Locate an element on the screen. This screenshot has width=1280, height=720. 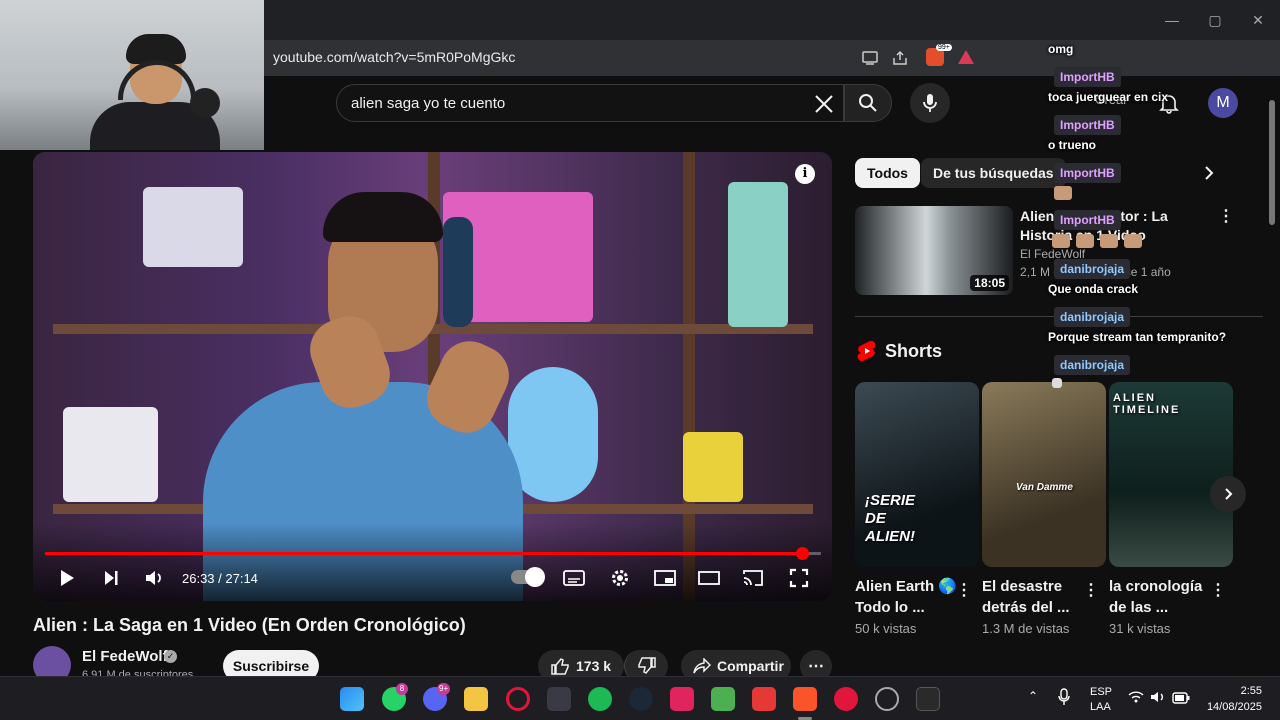
next-button is located at coordinates (111, 578).